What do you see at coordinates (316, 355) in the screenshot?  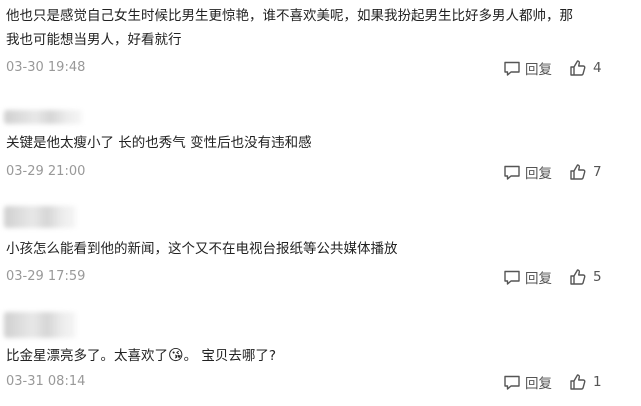 I see `comment-text: 比金星漂亮多了。太喜欢了😘。 宝贝去哪了?` at bounding box center [316, 355].